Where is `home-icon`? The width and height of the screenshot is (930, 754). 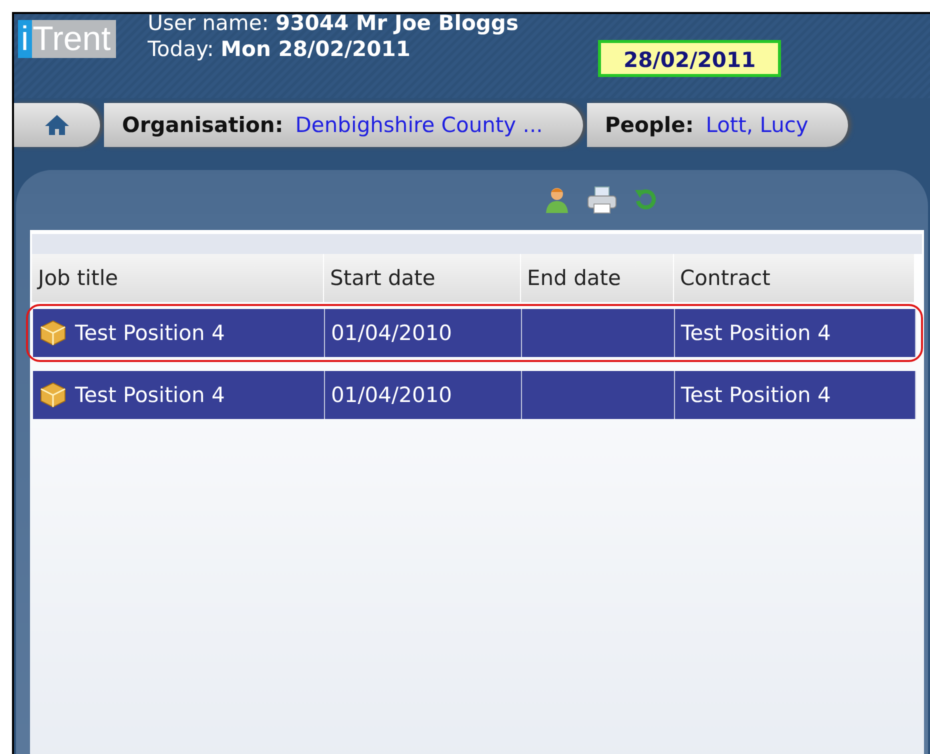 home-icon is located at coordinates (57, 125).